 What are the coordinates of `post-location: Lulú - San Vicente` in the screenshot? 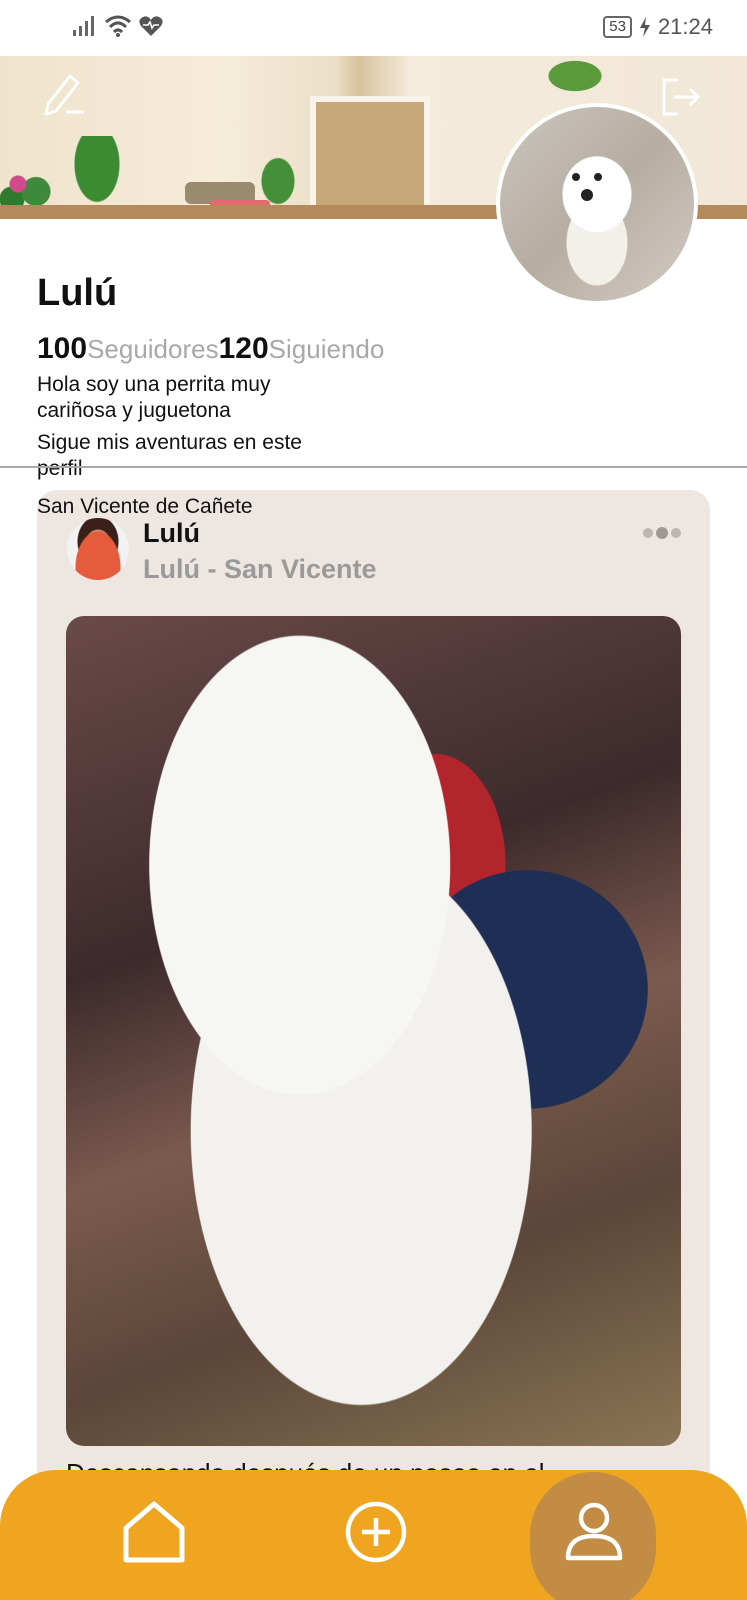 It's located at (260, 569).